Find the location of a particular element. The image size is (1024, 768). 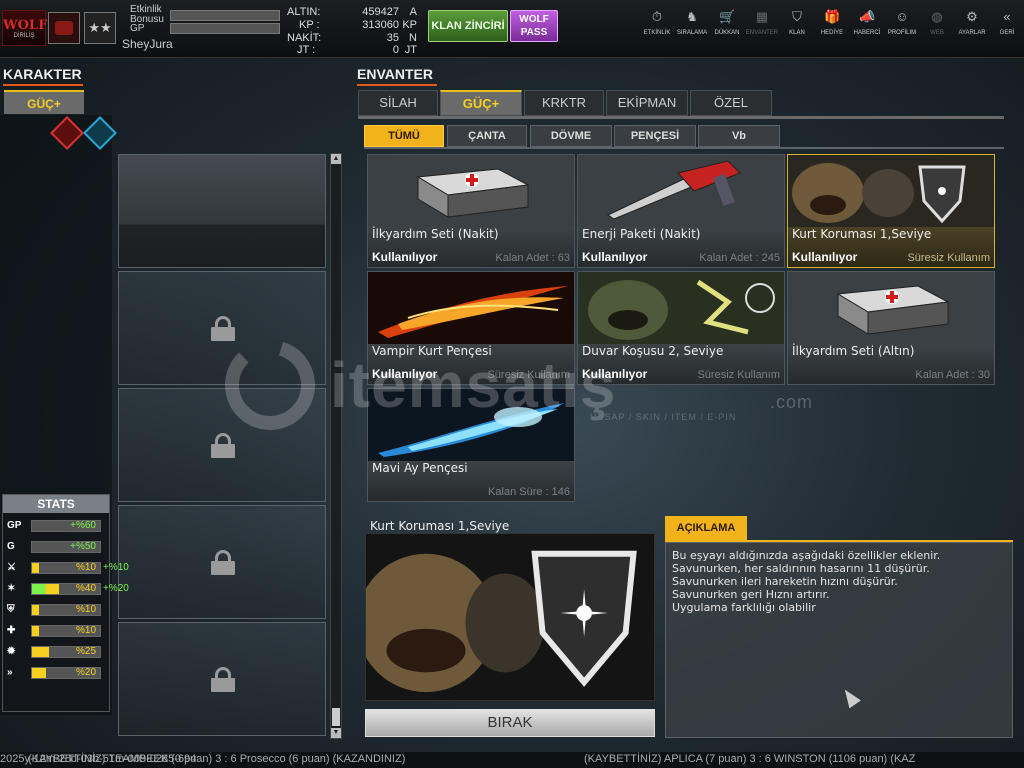

gear-icon: ⚙ is located at coordinates (972, 16).